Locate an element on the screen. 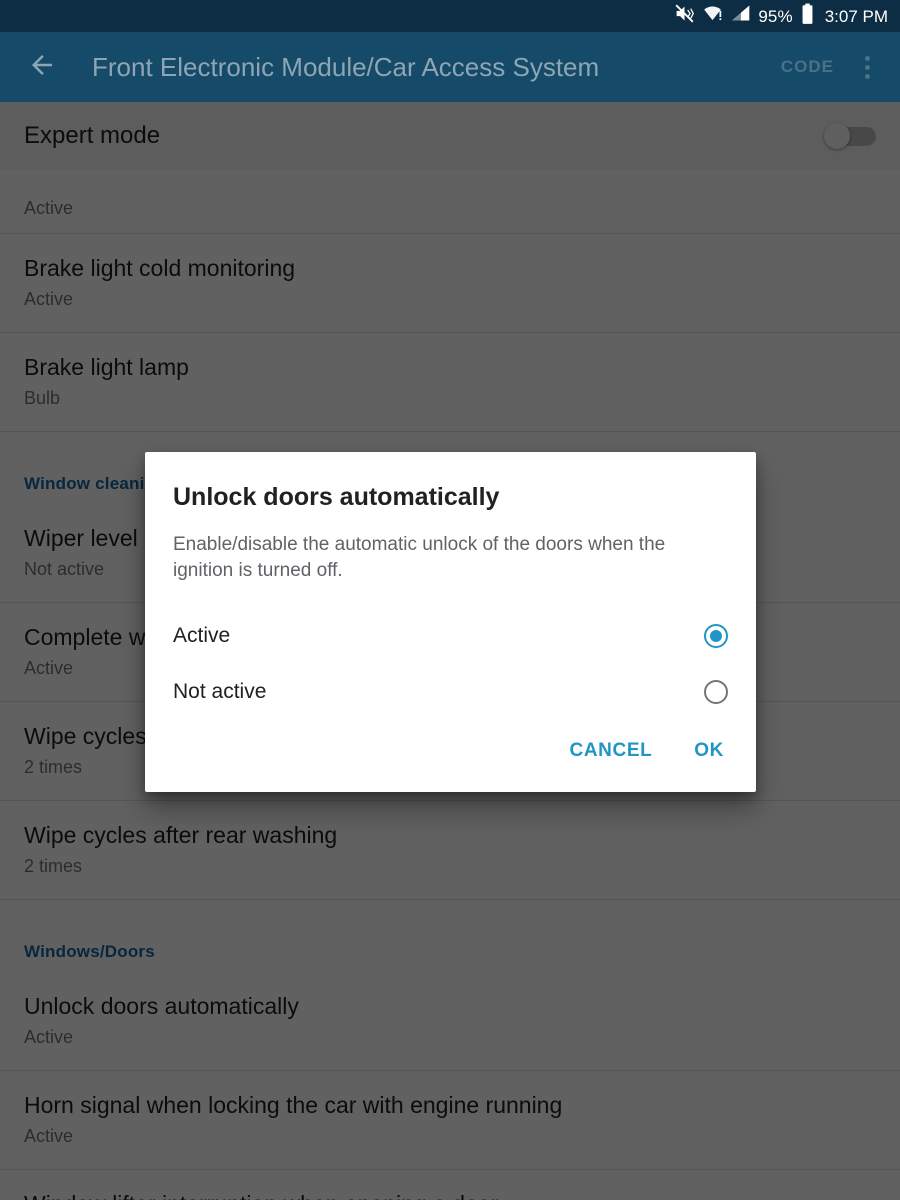 The height and width of the screenshot is (1200, 900). cancel-button: CANCEL is located at coordinates (611, 751).